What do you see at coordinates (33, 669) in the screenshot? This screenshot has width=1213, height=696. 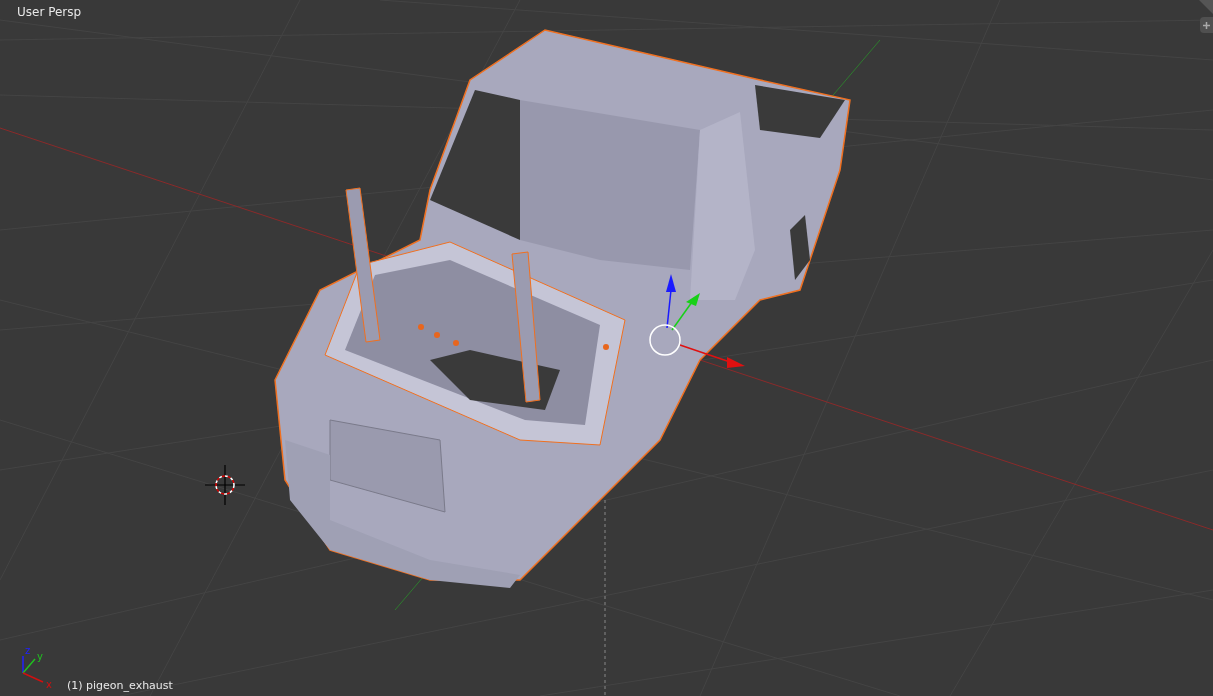 I see `axis-orientation-icon` at bounding box center [33, 669].